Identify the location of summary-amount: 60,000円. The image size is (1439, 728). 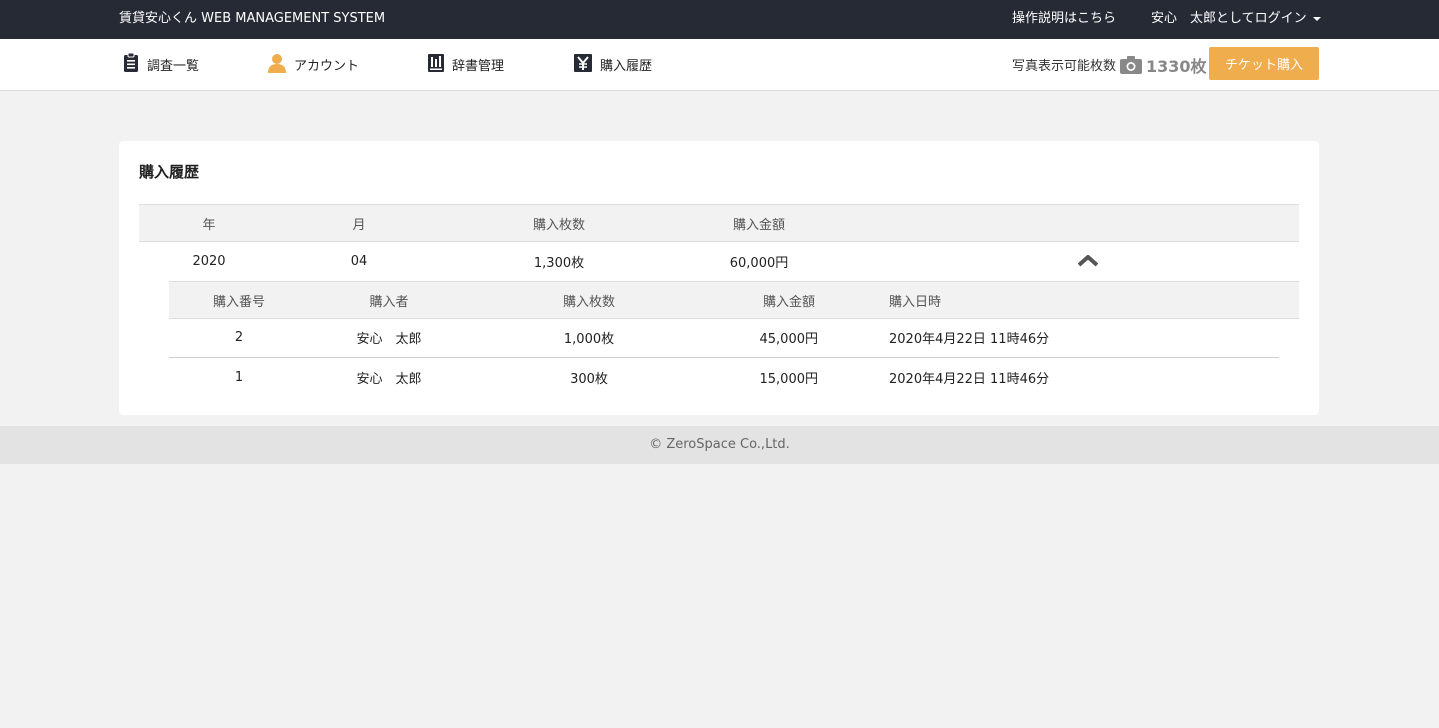
(759, 263).